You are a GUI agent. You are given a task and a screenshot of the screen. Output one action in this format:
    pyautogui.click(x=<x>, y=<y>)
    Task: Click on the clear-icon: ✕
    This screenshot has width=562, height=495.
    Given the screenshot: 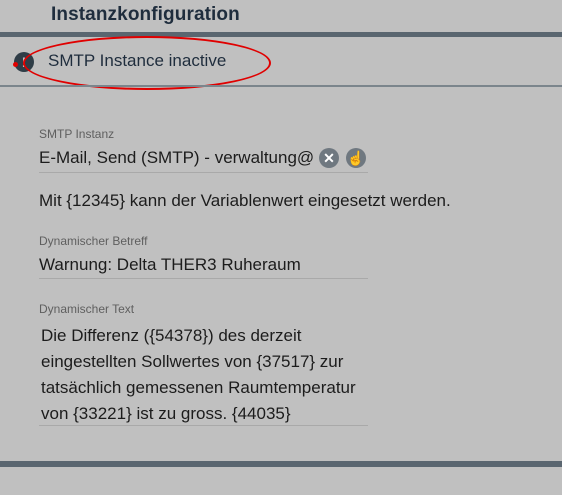 What is the action you would take?
    pyautogui.click(x=329, y=158)
    